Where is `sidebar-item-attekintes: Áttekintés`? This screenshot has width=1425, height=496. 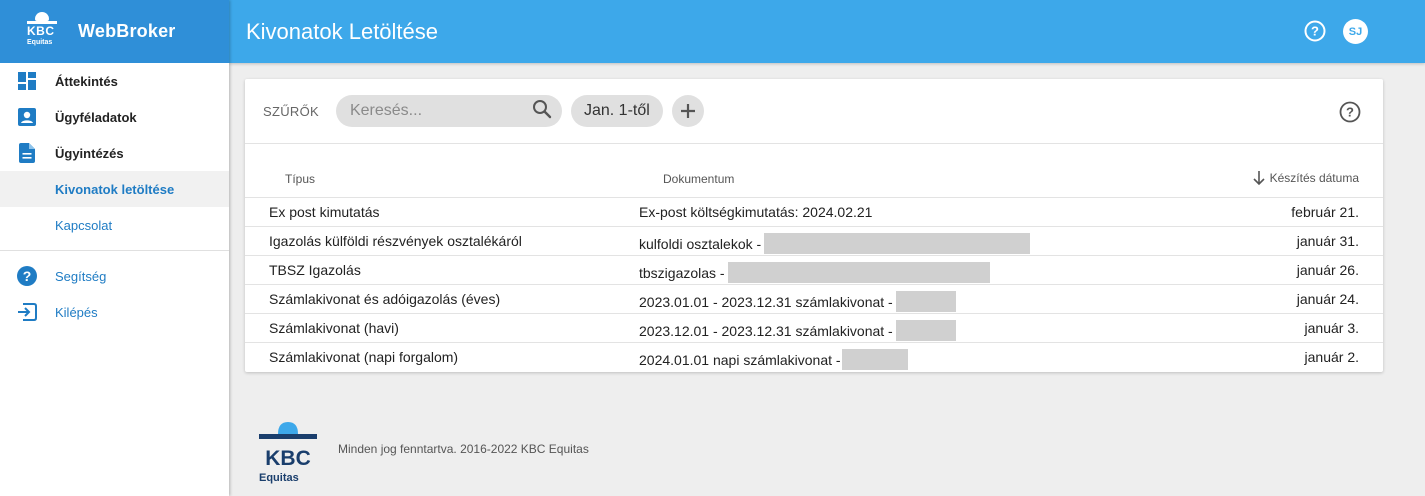 sidebar-item-attekintes: Áttekintés is located at coordinates (114, 81).